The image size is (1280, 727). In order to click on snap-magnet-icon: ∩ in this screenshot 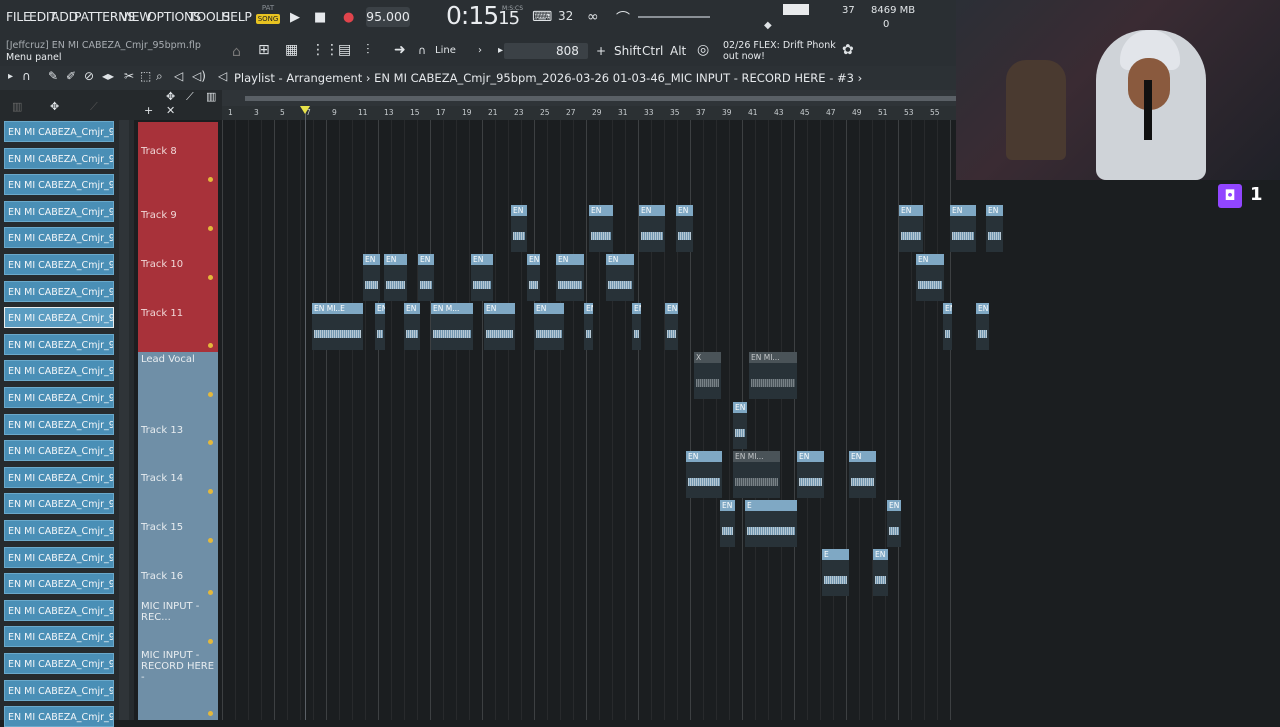, I will do `click(26, 76)`.